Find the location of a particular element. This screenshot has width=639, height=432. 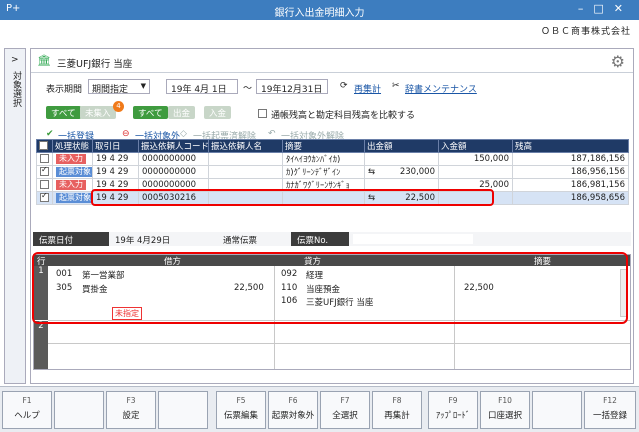

col-code: 振込依頼人コード is located at coordinates (173, 146).